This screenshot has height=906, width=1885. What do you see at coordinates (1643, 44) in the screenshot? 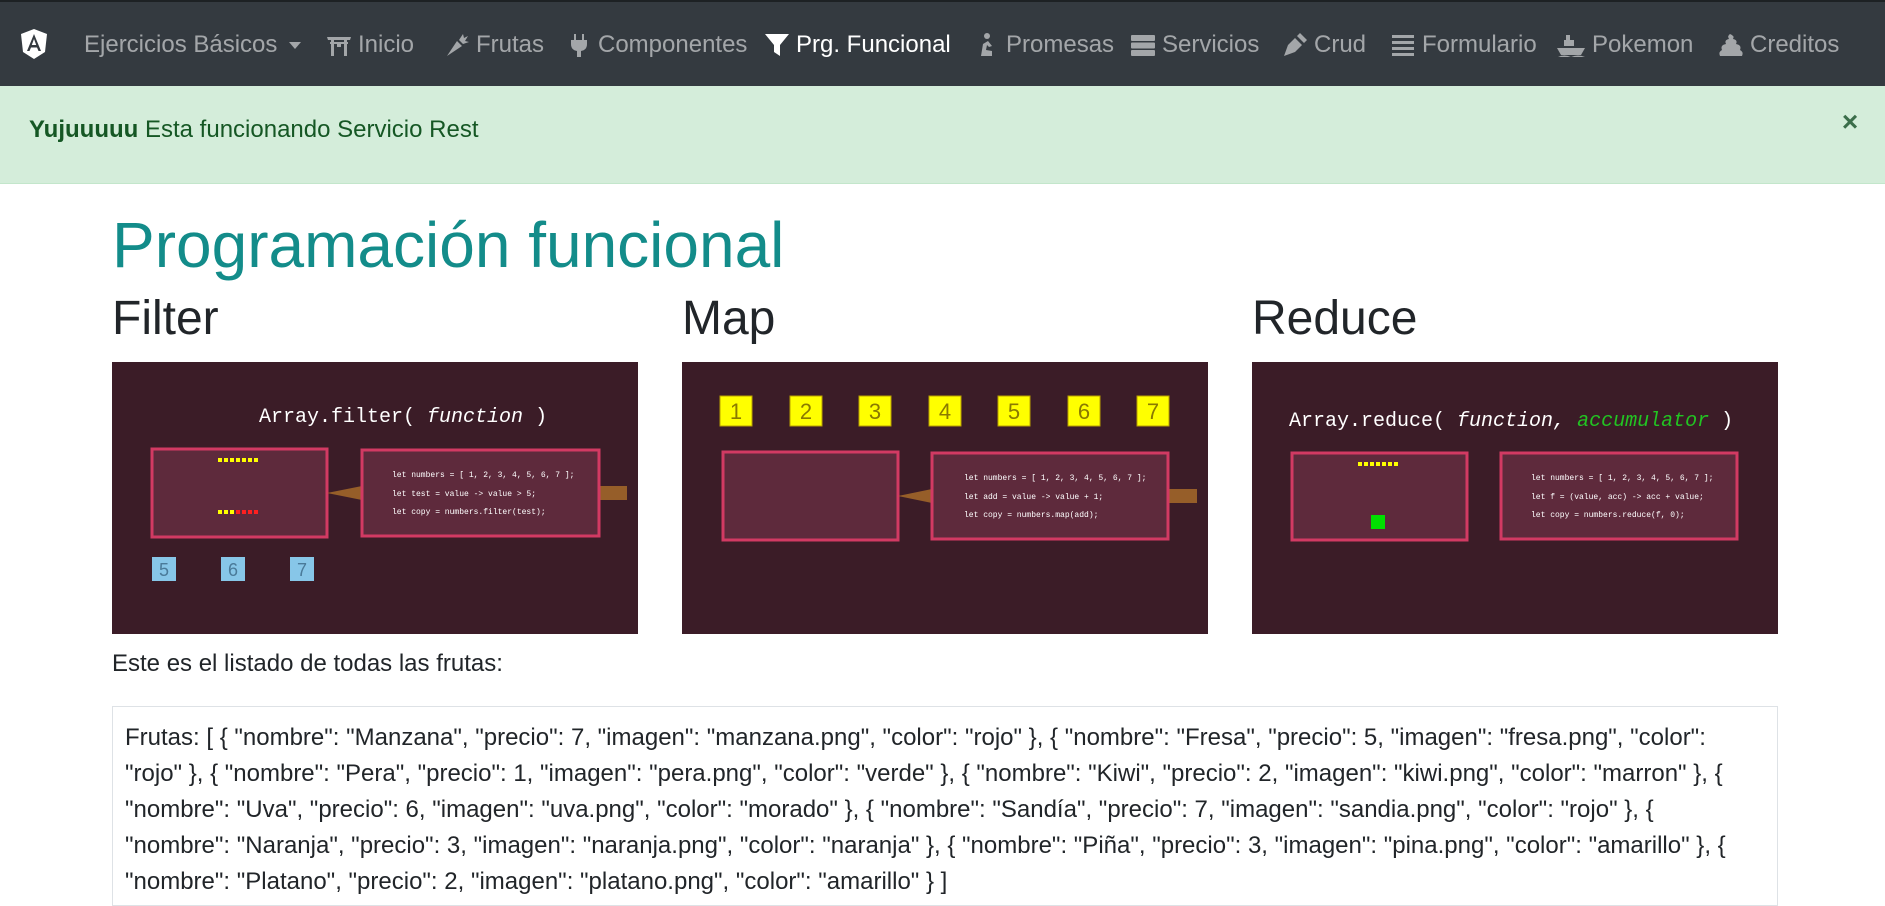
I see `nav-item-label: Pokemon` at bounding box center [1643, 44].